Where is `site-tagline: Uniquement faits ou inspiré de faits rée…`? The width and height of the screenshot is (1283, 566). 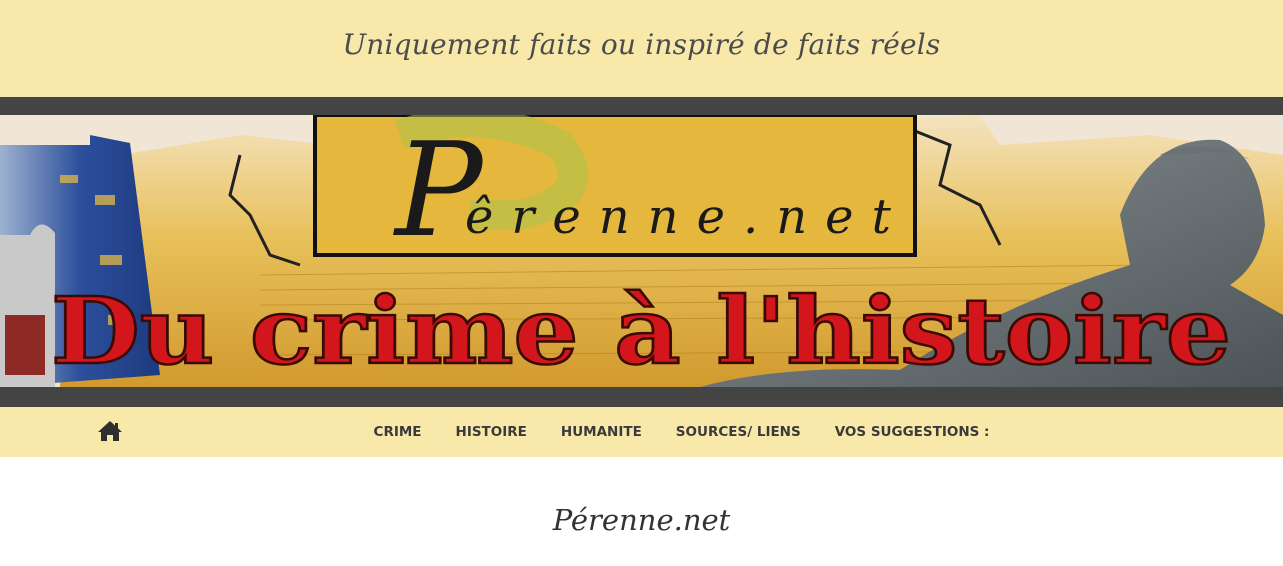
site-tagline: Uniquement faits ou inspiré de faits rée… is located at coordinates (641, 44).